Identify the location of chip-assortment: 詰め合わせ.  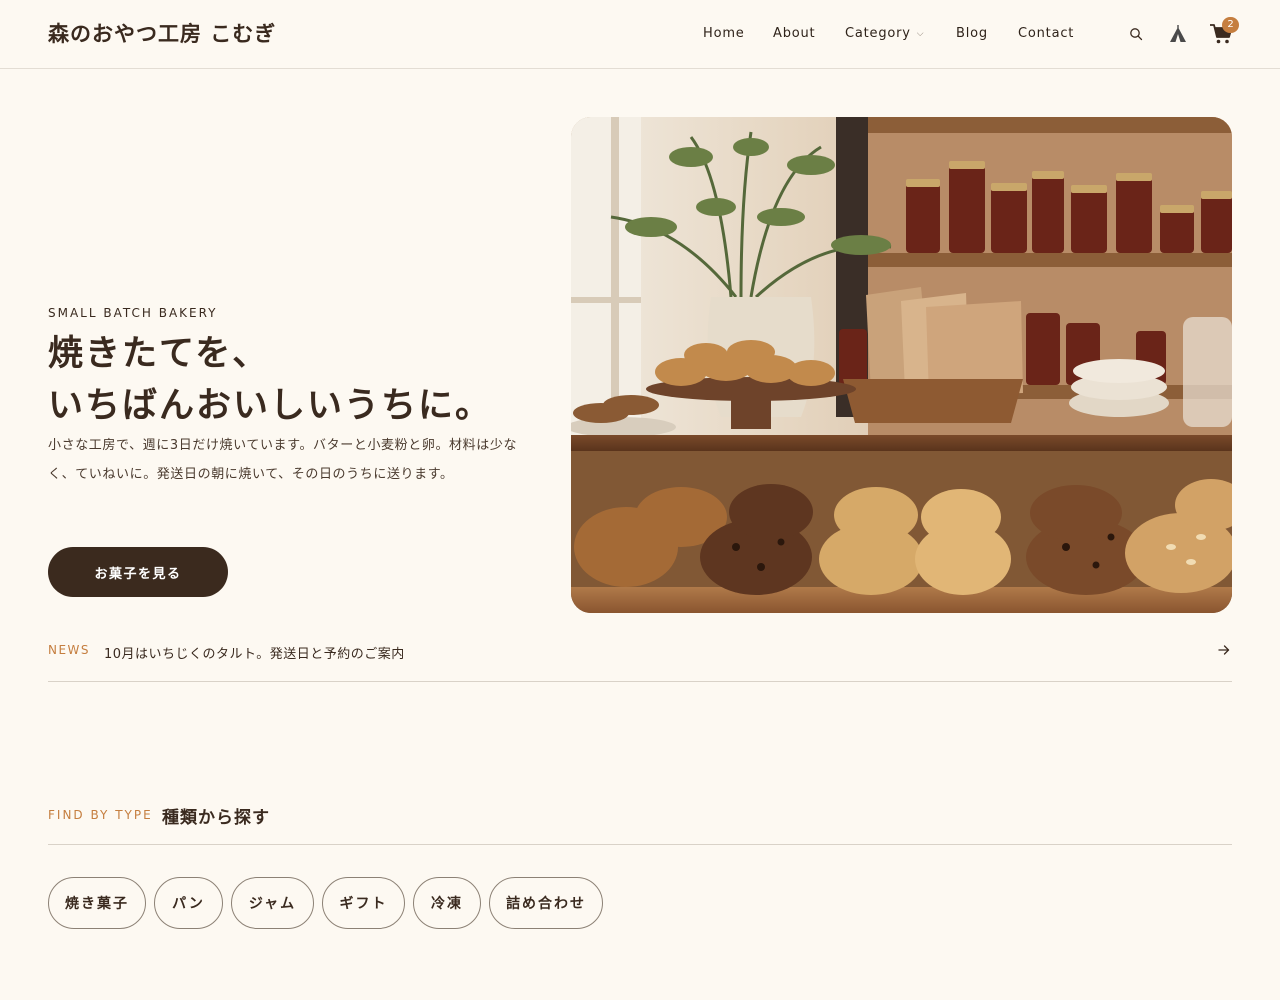
(546, 903).